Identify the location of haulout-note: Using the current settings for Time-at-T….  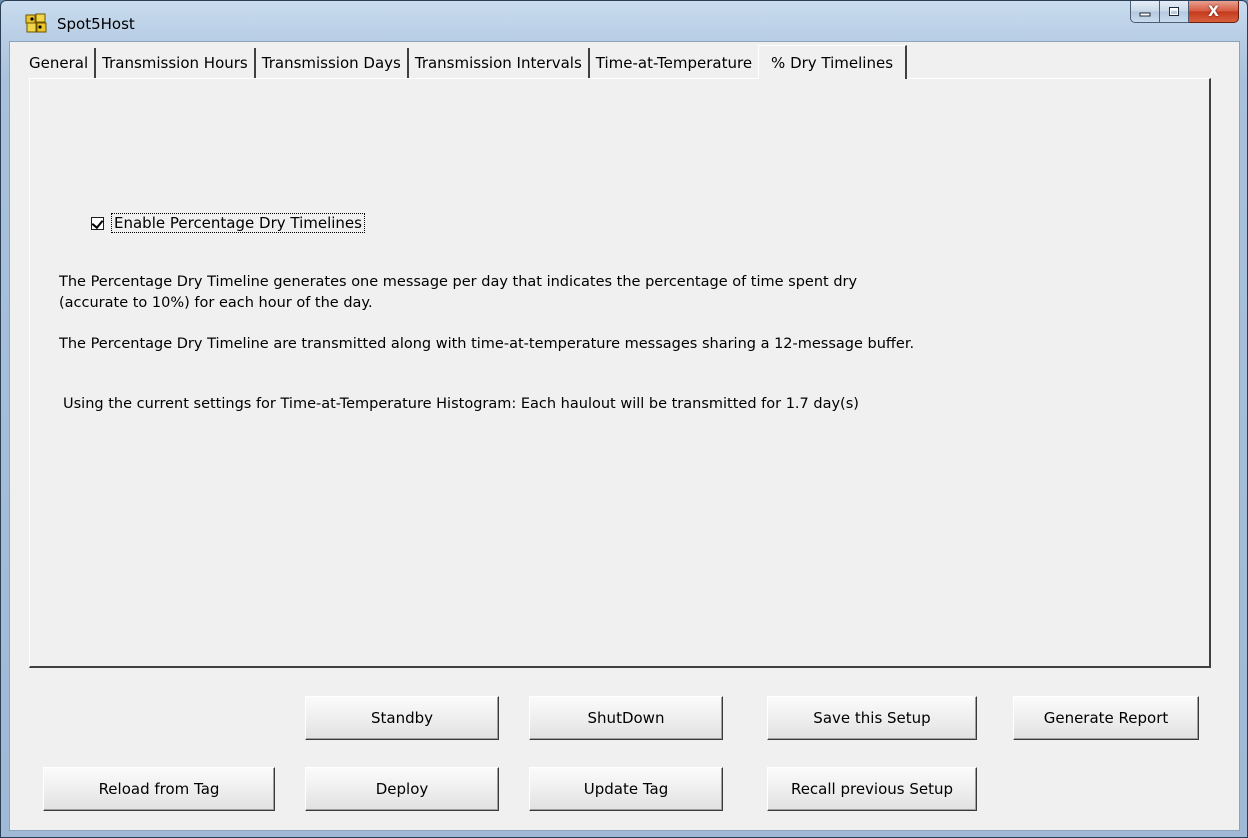
(461, 404).